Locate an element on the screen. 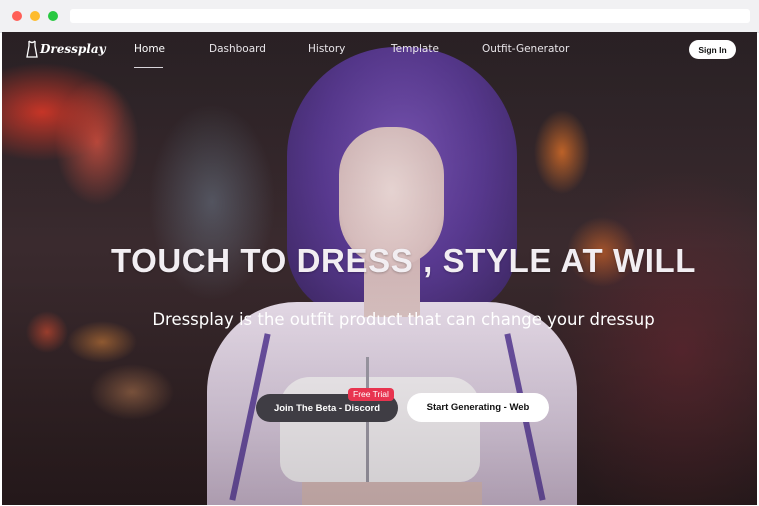 This screenshot has width=759, height=506. brand-logo: Dressplay is located at coordinates (66, 49).